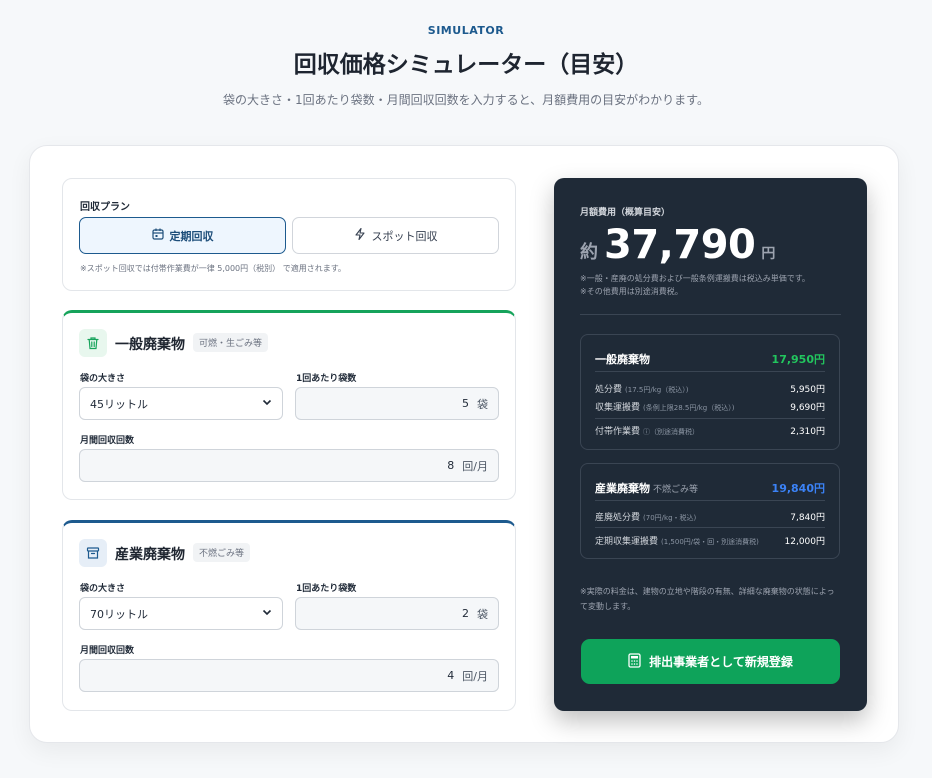 The image size is (932, 778). Describe the element at coordinates (107, 441) in the screenshot. I see `general-freq-label: 月間回収回数` at that location.